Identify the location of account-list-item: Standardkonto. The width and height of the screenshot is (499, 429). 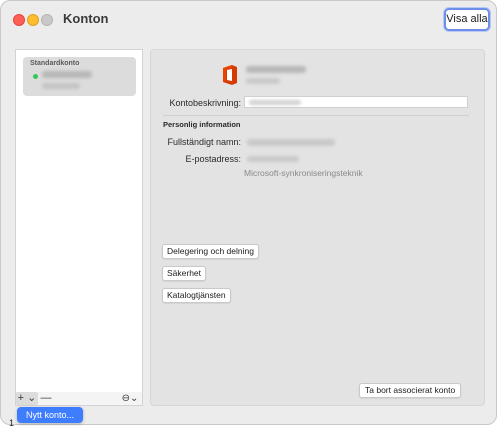
(79, 76).